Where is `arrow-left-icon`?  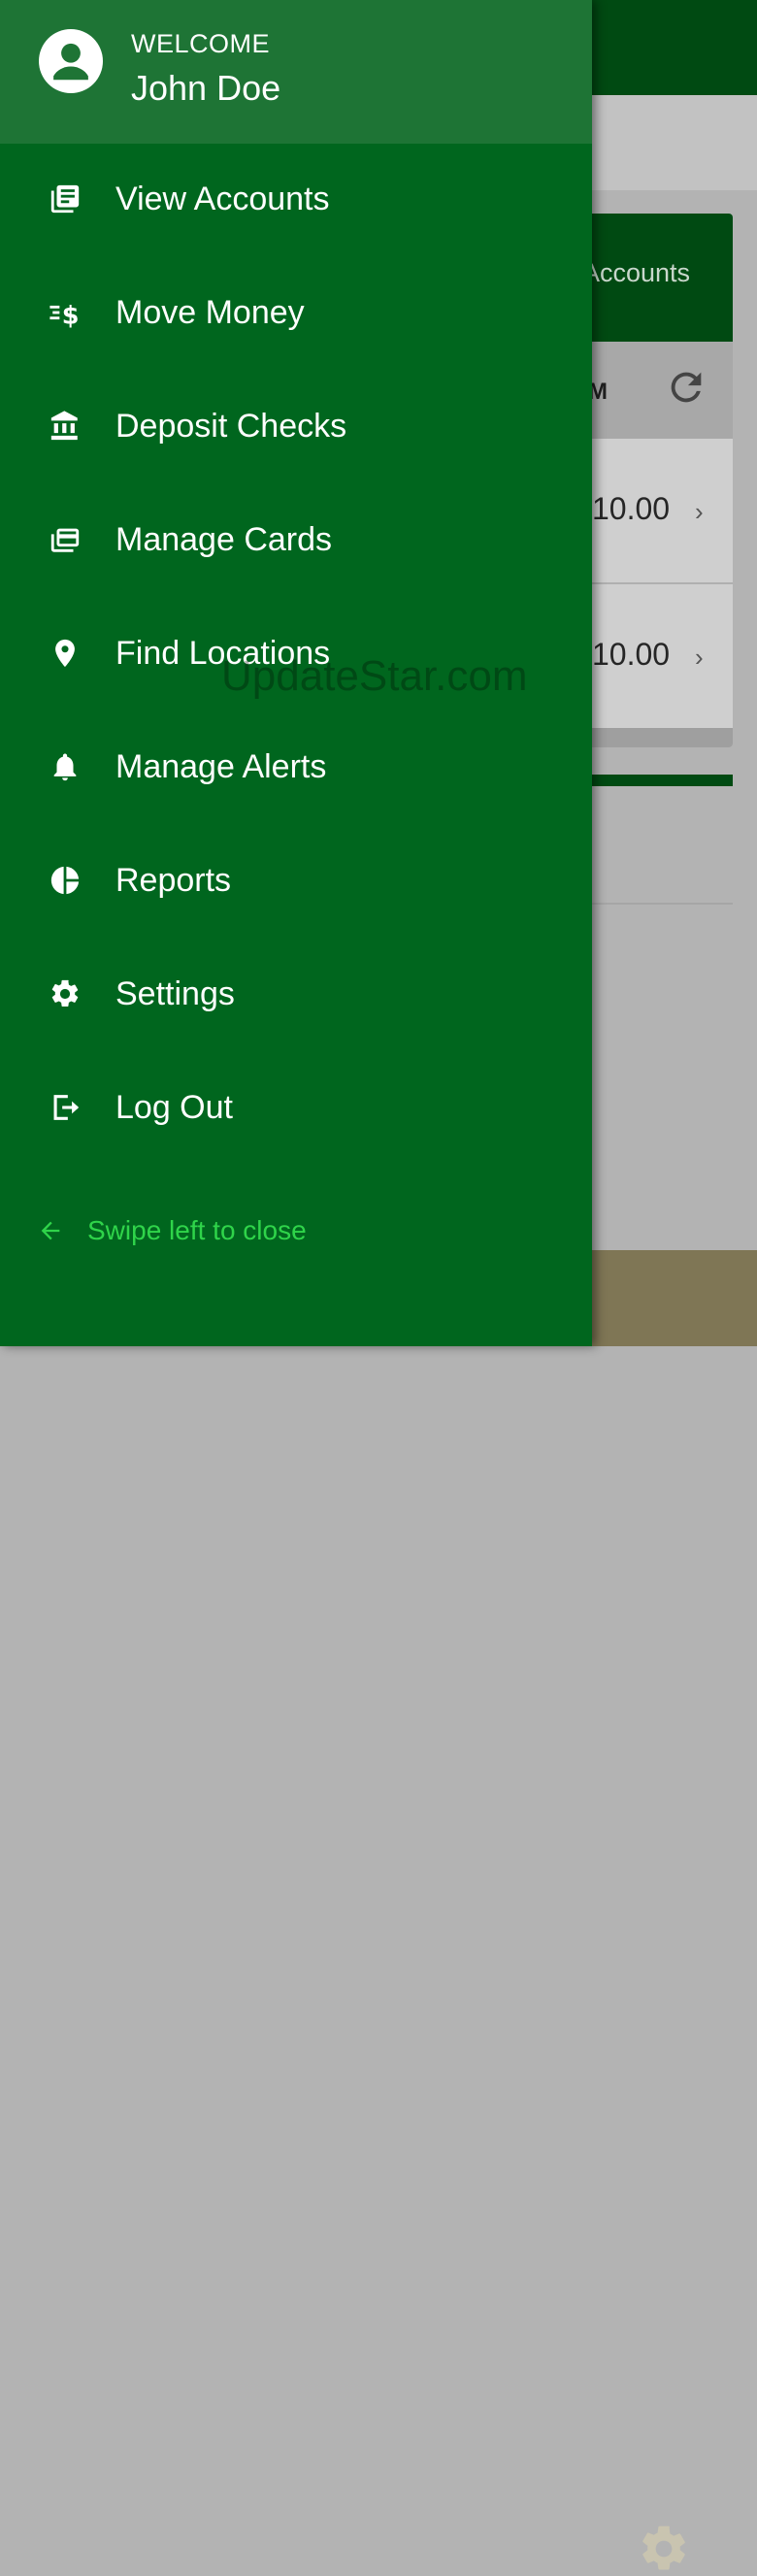
arrow-left-icon is located at coordinates (50, 1230).